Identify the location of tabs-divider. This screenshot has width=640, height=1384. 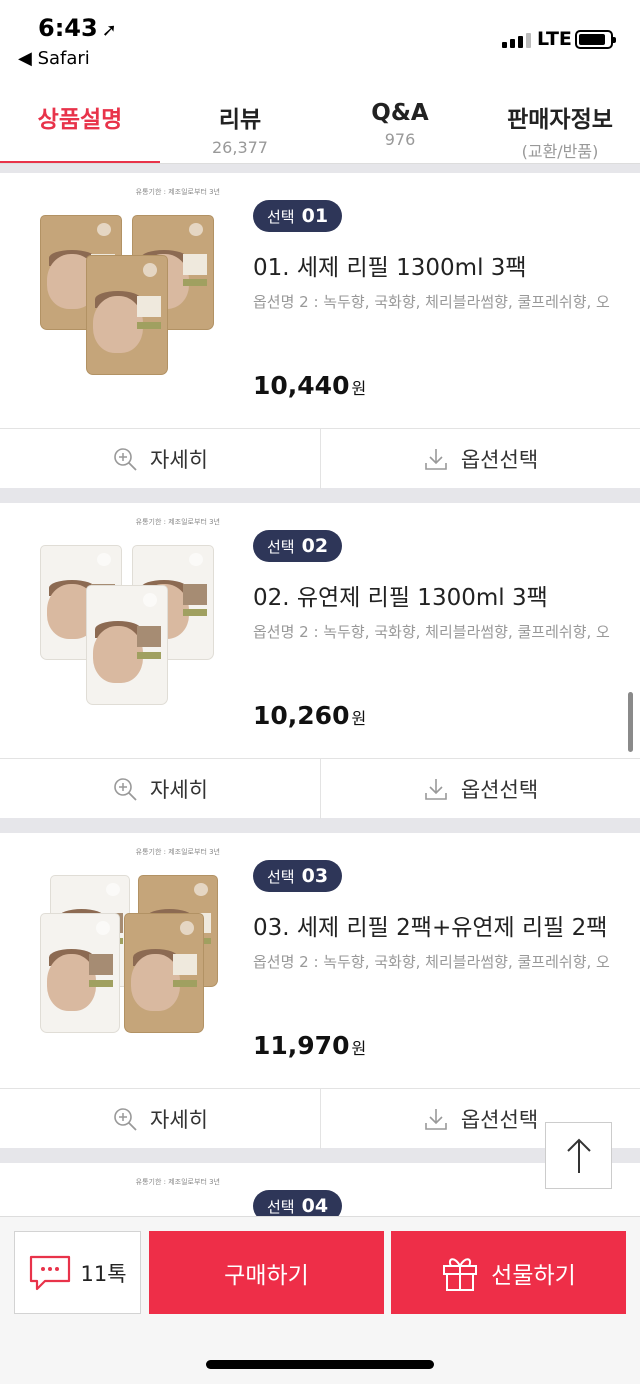
(320, 163).